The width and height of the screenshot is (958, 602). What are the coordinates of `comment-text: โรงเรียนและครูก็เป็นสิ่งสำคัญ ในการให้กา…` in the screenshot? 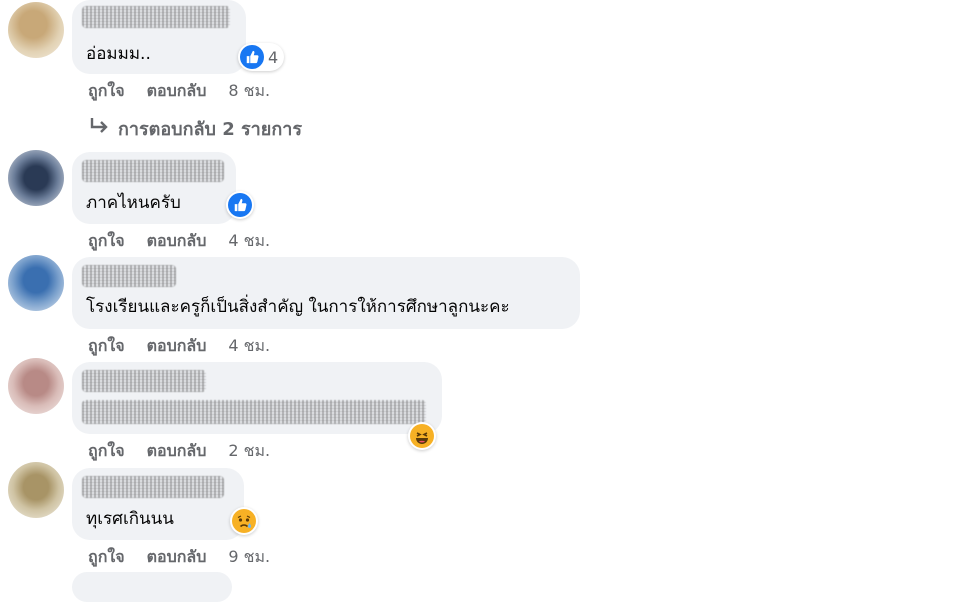 It's located at (298, 307).